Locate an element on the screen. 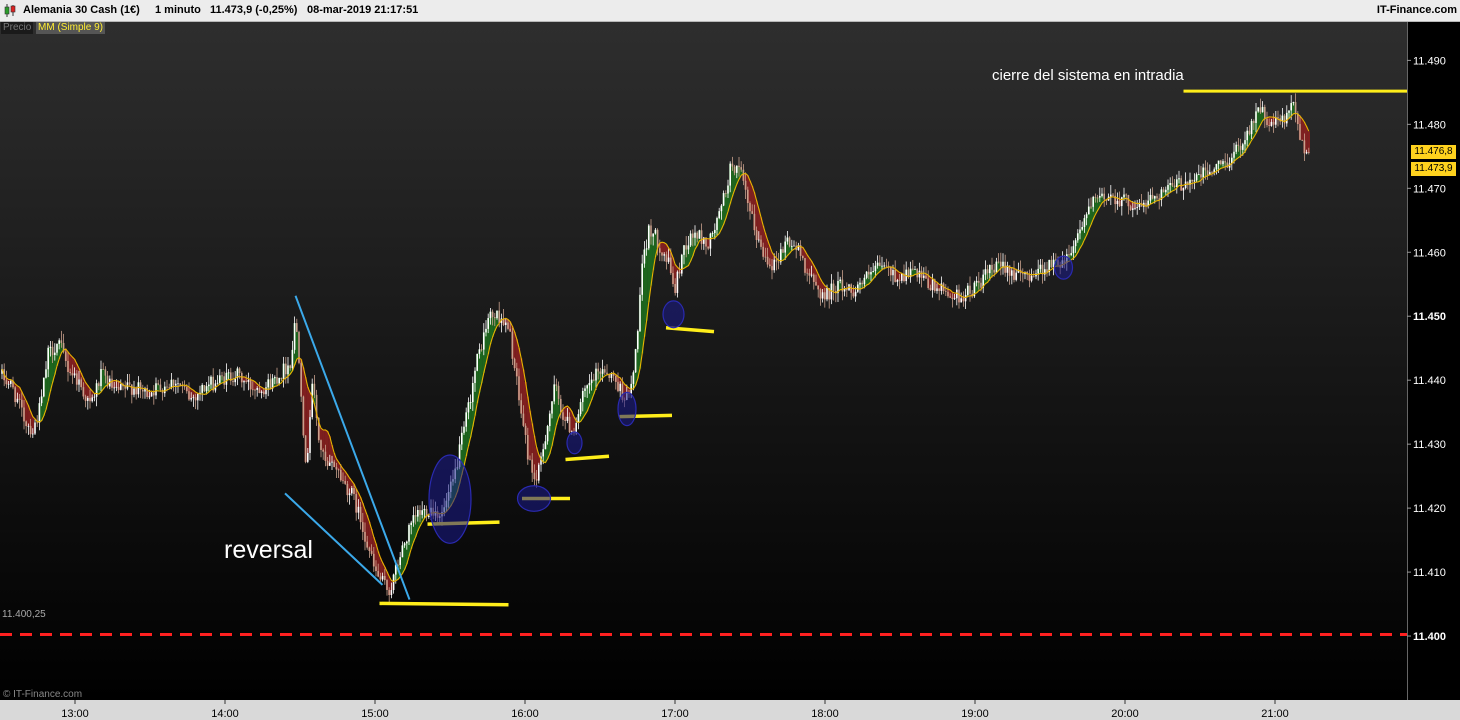 Image resolution: width=1460 pixels, height=720 pixels. y-tick-label: 11.480 is located at coordinates (1429, 125).